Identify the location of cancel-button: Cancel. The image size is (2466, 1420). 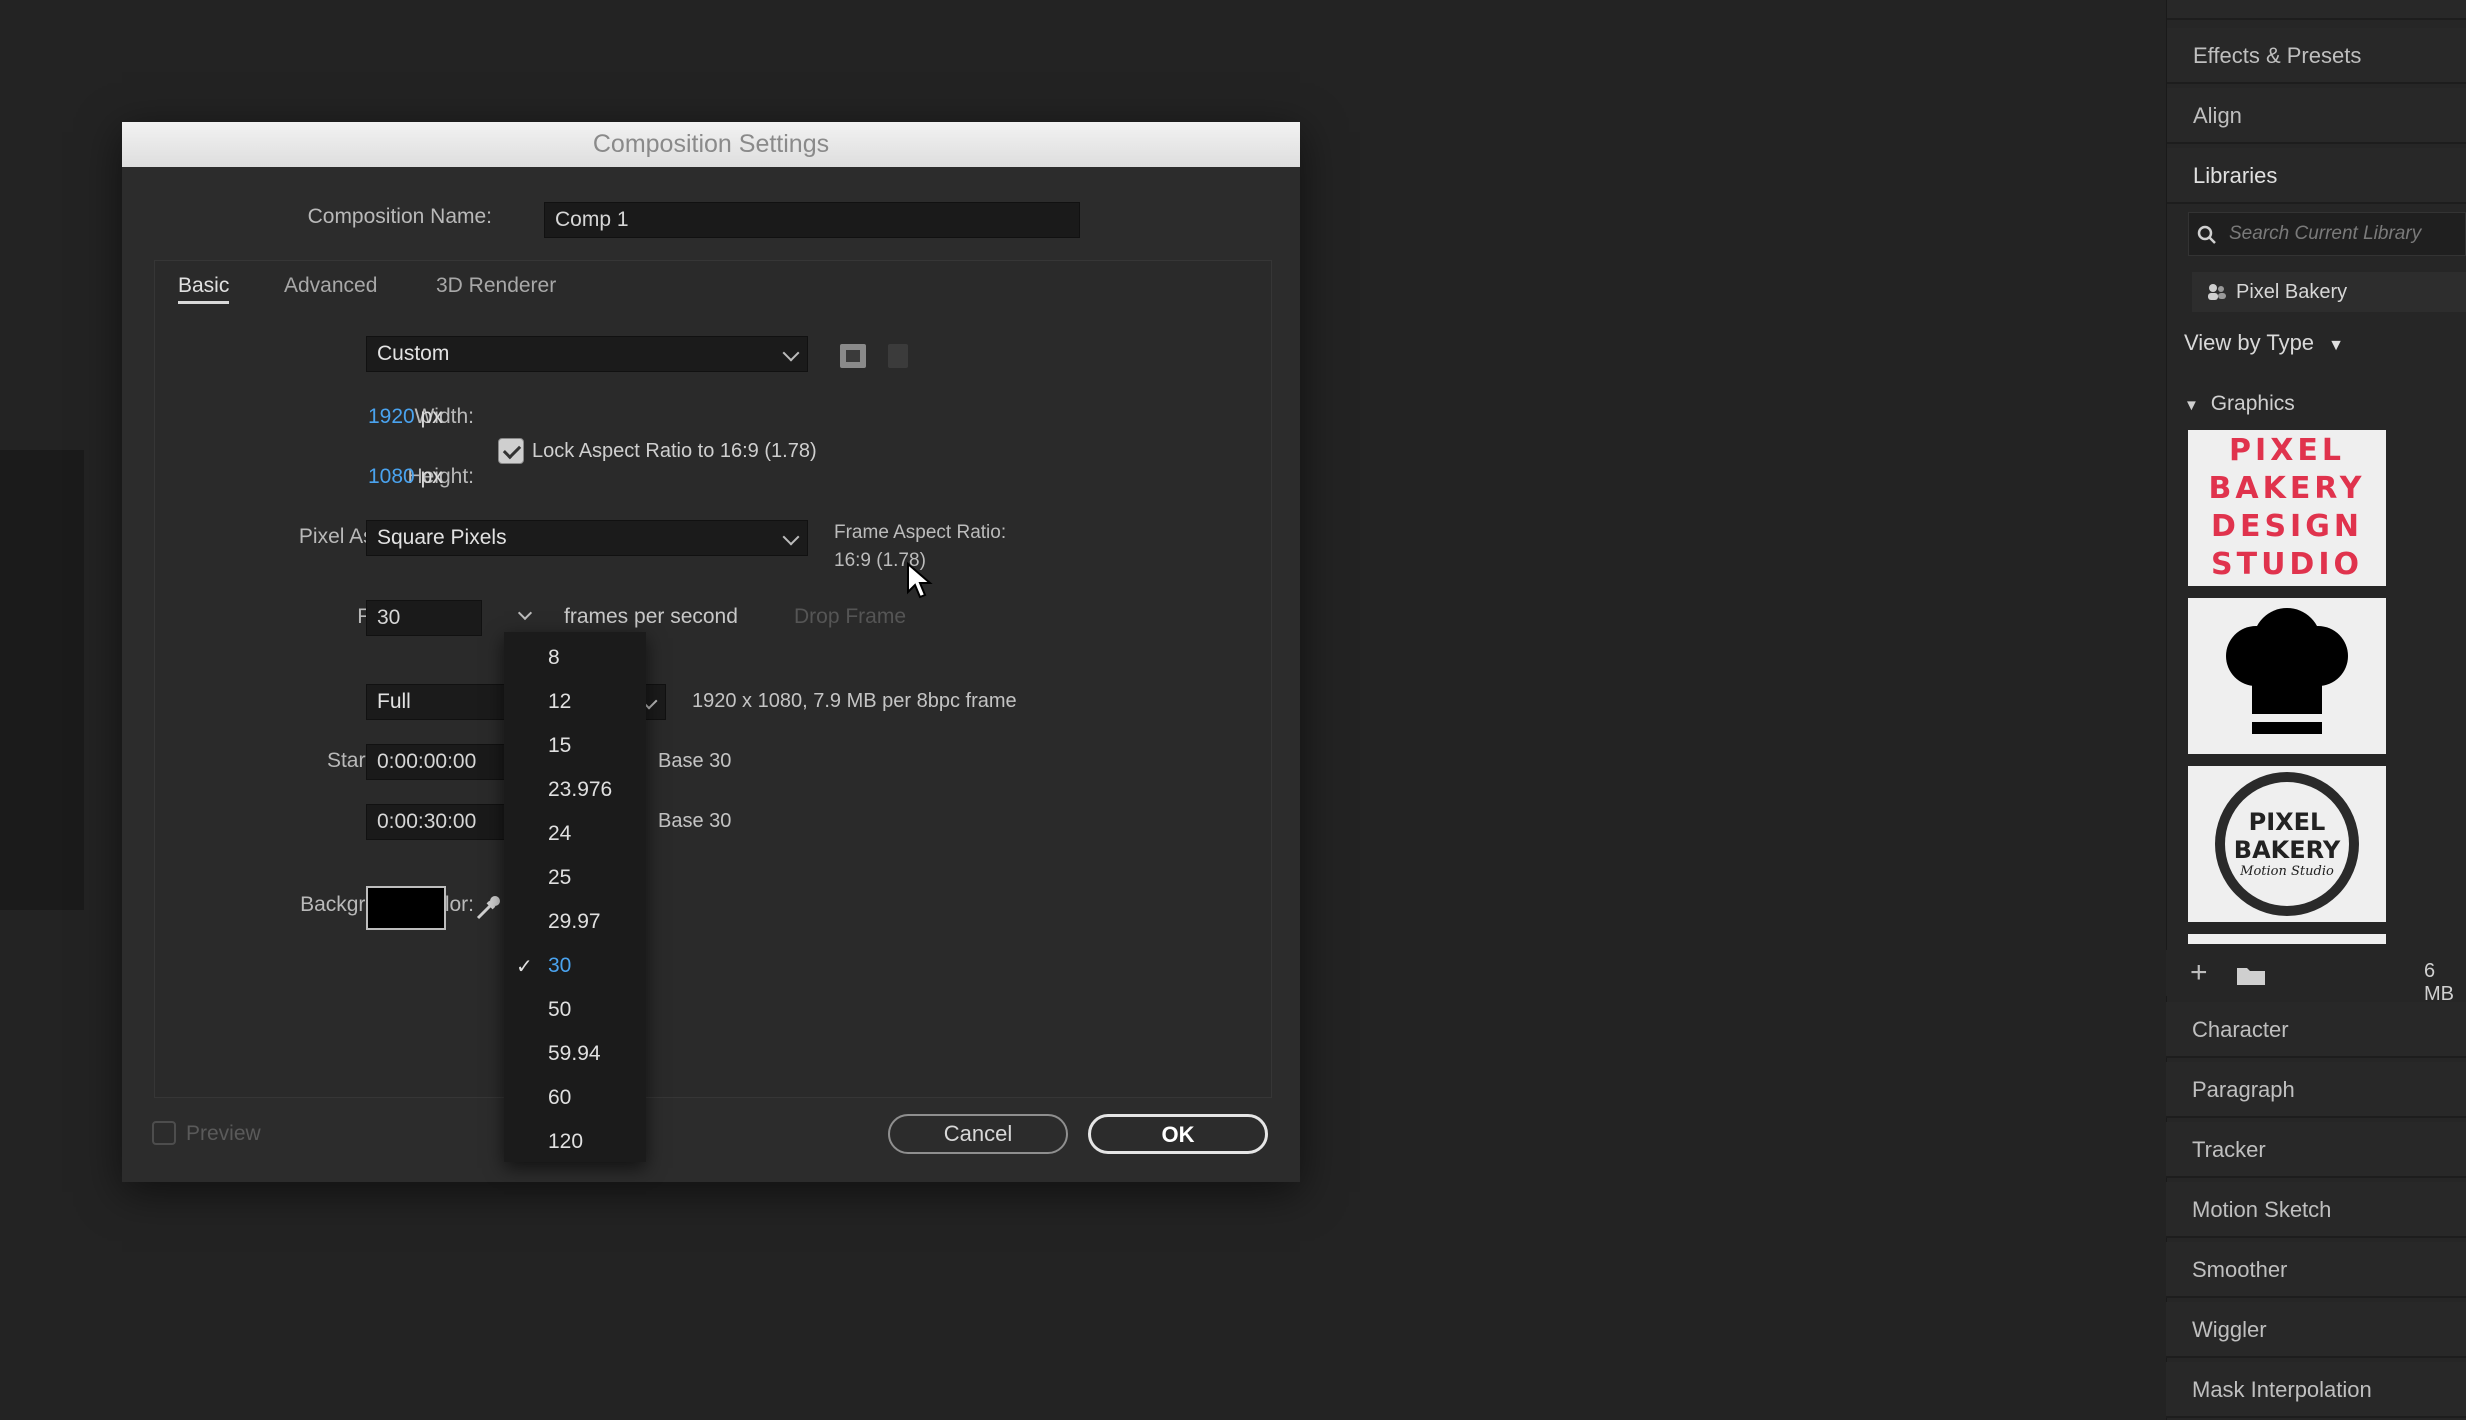
(978, 1134).